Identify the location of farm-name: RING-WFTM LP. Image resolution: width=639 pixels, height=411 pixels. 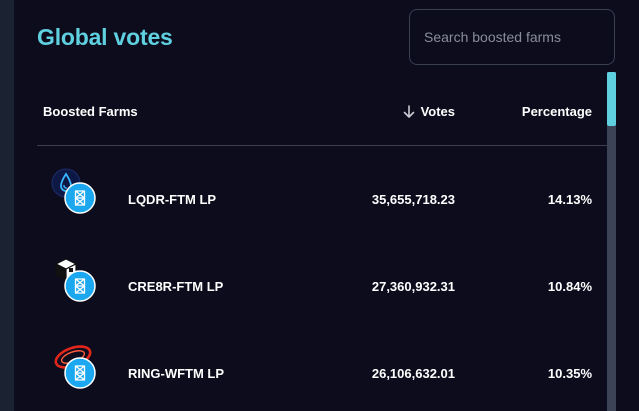
(176, 373).